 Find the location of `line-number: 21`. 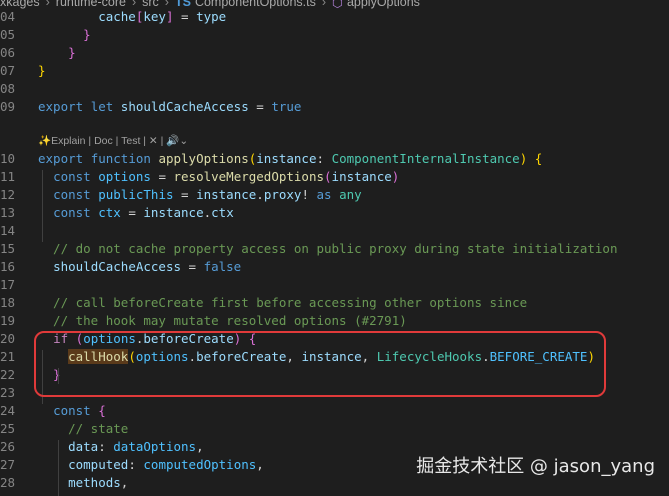

line-number: 21 is located at coordinates (7, 357).